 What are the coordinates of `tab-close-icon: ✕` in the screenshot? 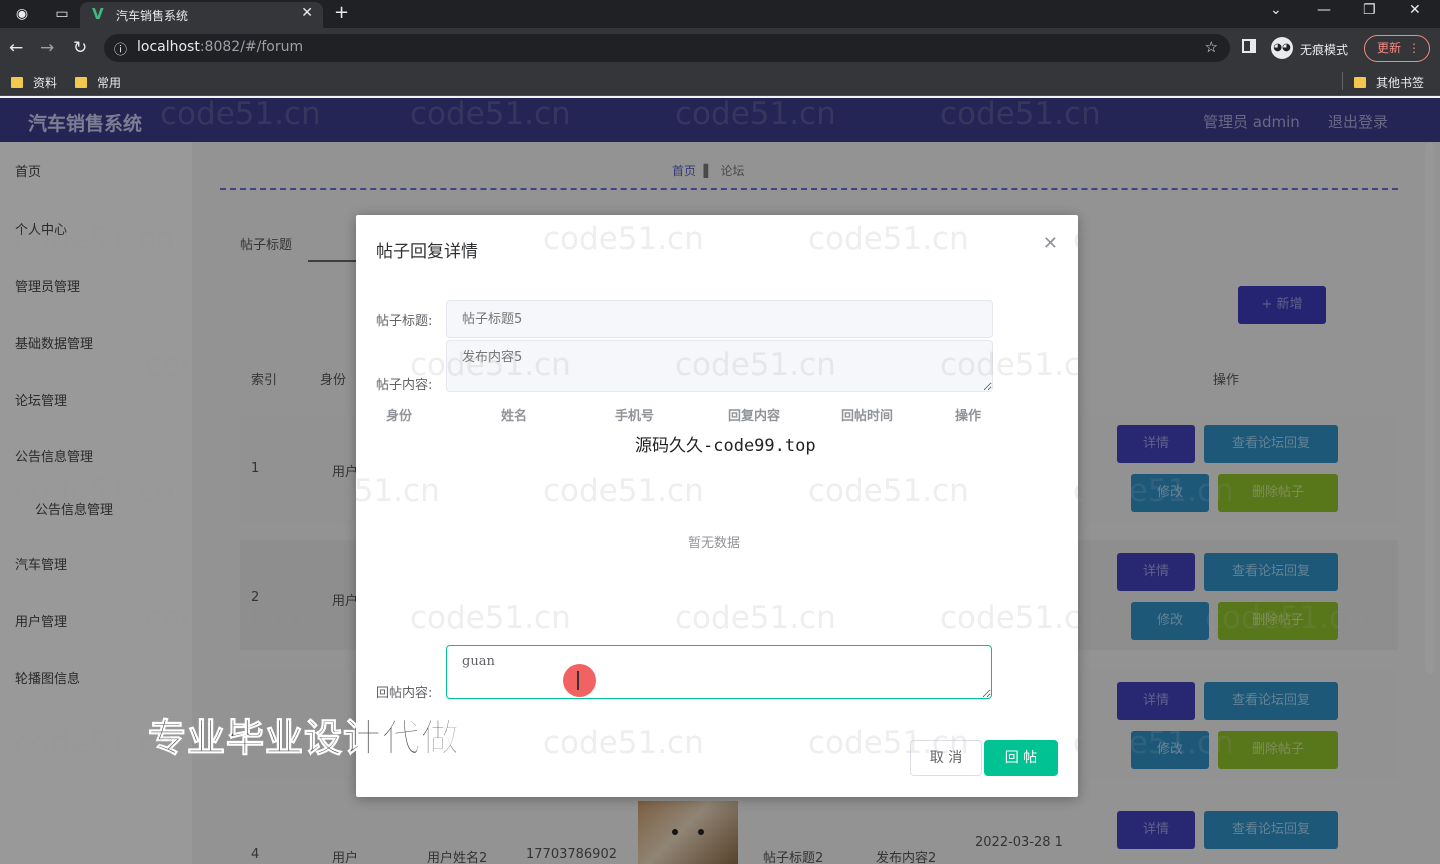 It's located at (307, 13).